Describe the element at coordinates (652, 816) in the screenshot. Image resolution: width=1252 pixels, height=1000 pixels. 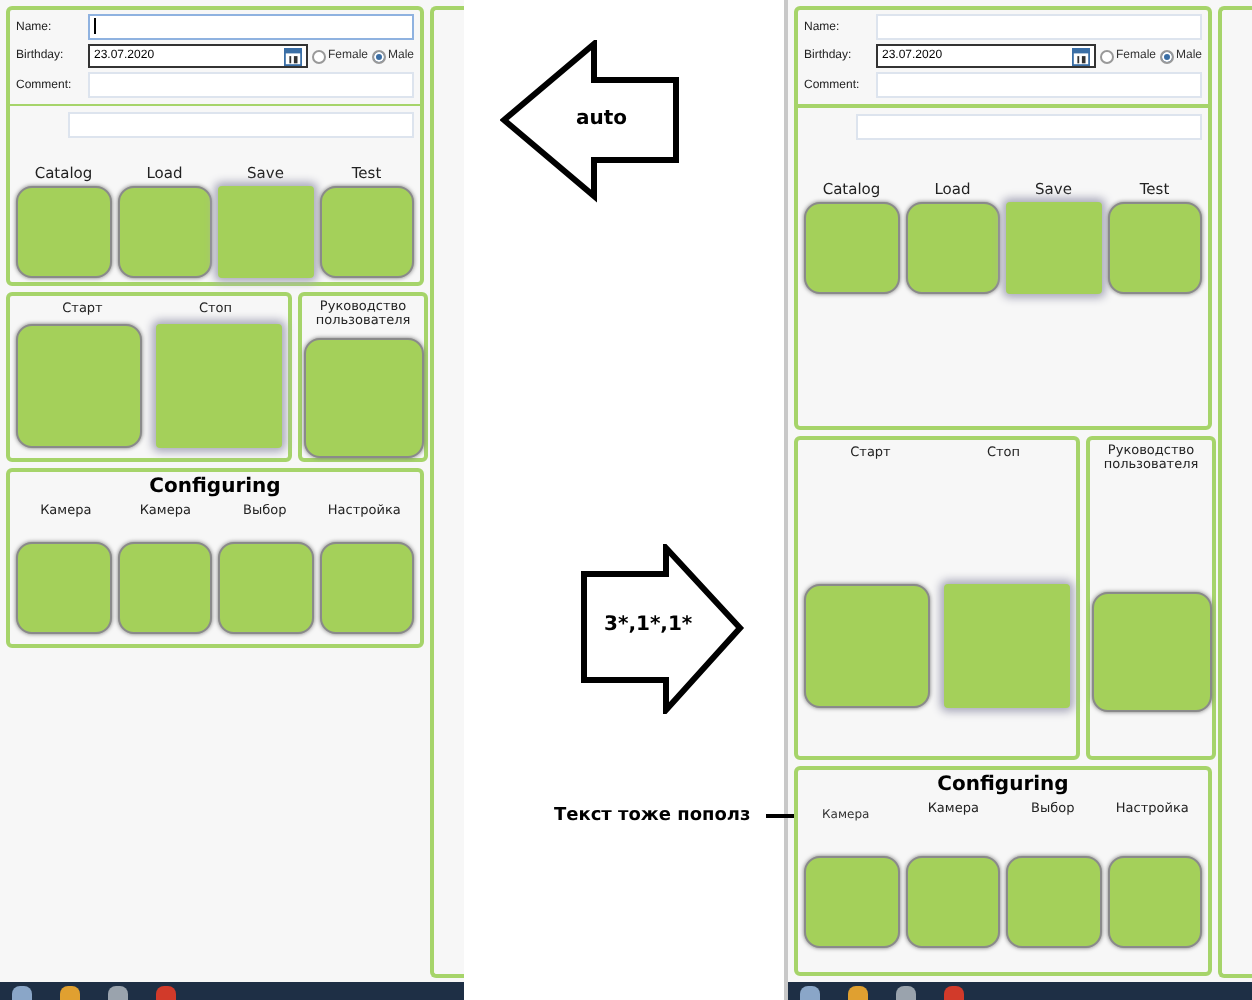
I see `annotation-text: Текст тоже пополз` at that location.